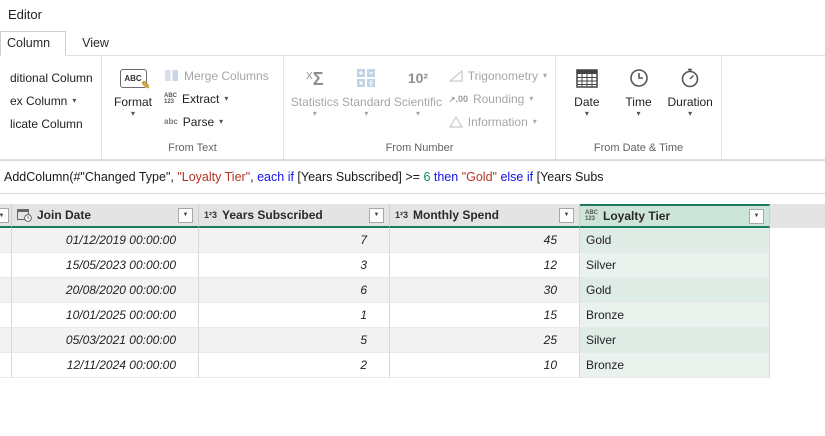 This screenshot has width=825, height=436. What do you see at coordinates (638, 78) in the screenshot?
I see `clock-icon` at bounding box center [638, 78].